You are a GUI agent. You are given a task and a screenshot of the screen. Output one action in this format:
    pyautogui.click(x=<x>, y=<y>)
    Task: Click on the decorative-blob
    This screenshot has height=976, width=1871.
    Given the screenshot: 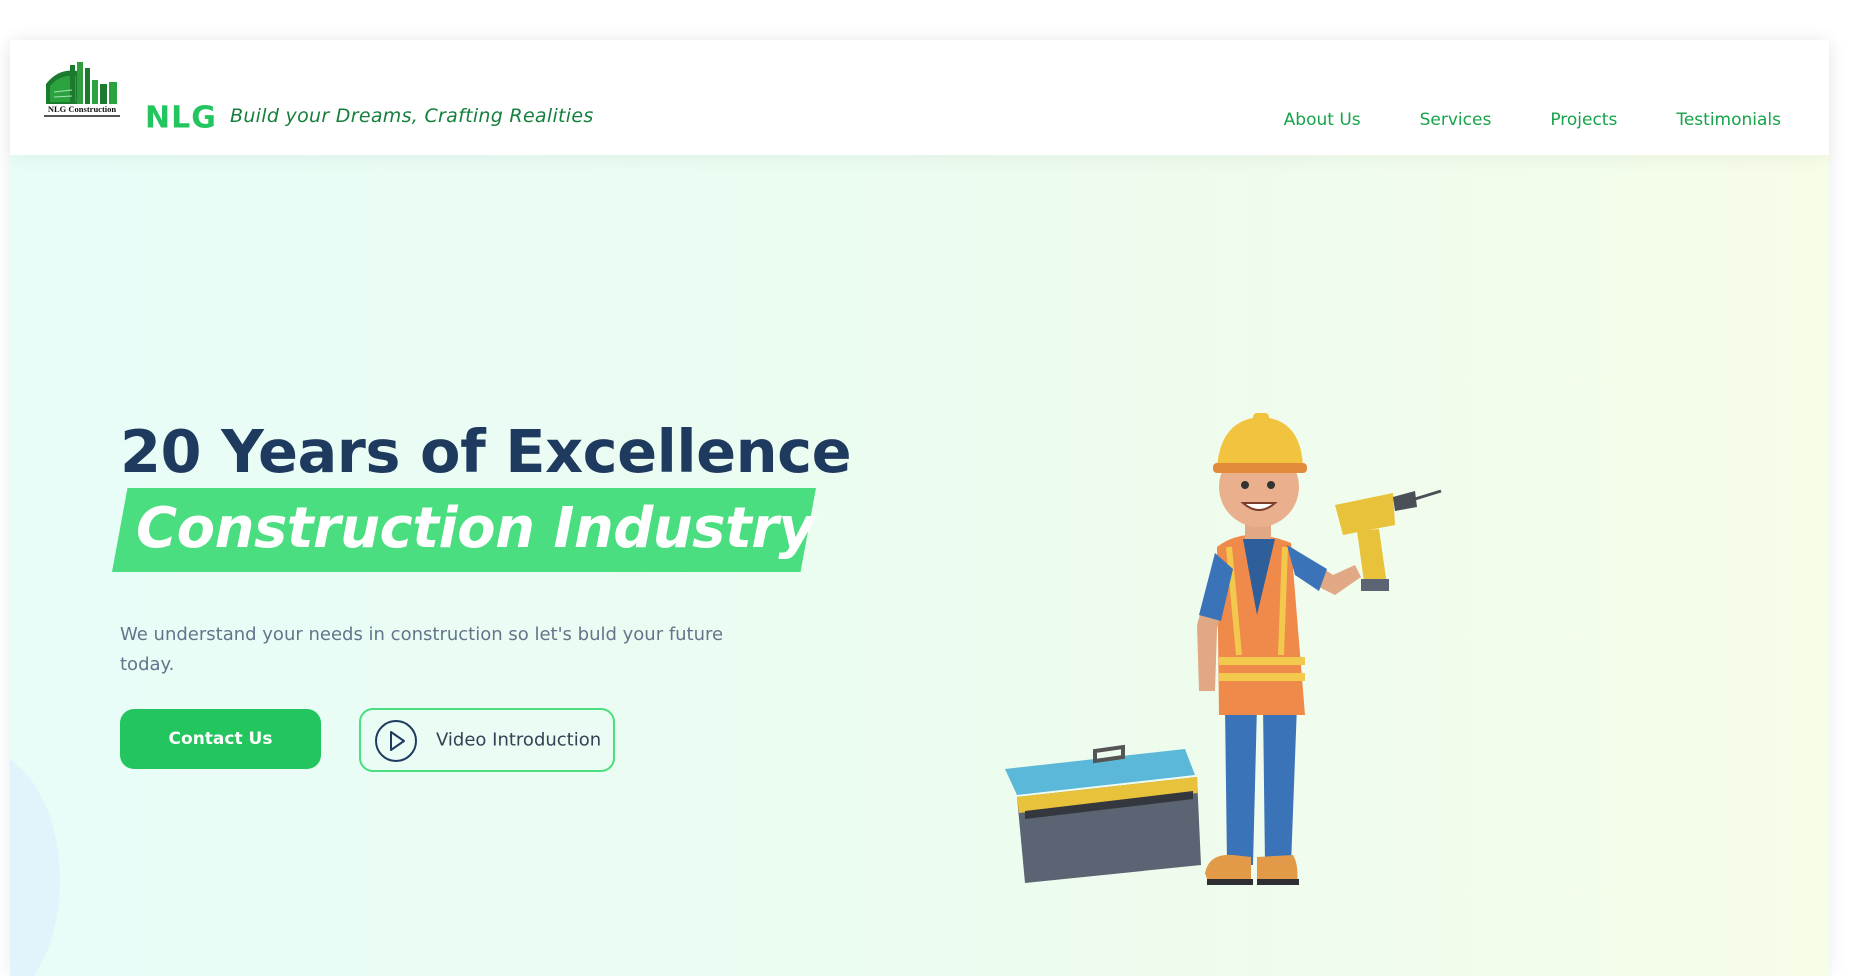 What is the action you would take?
    pyautogui.click(x=35, y=863)
    